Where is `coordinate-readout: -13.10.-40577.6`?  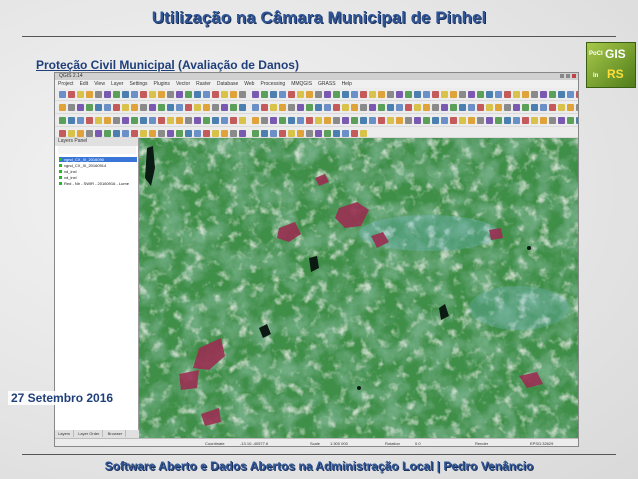 coordinate-readout: -13.10.-40577.6 is located at coordinates (254, 443).